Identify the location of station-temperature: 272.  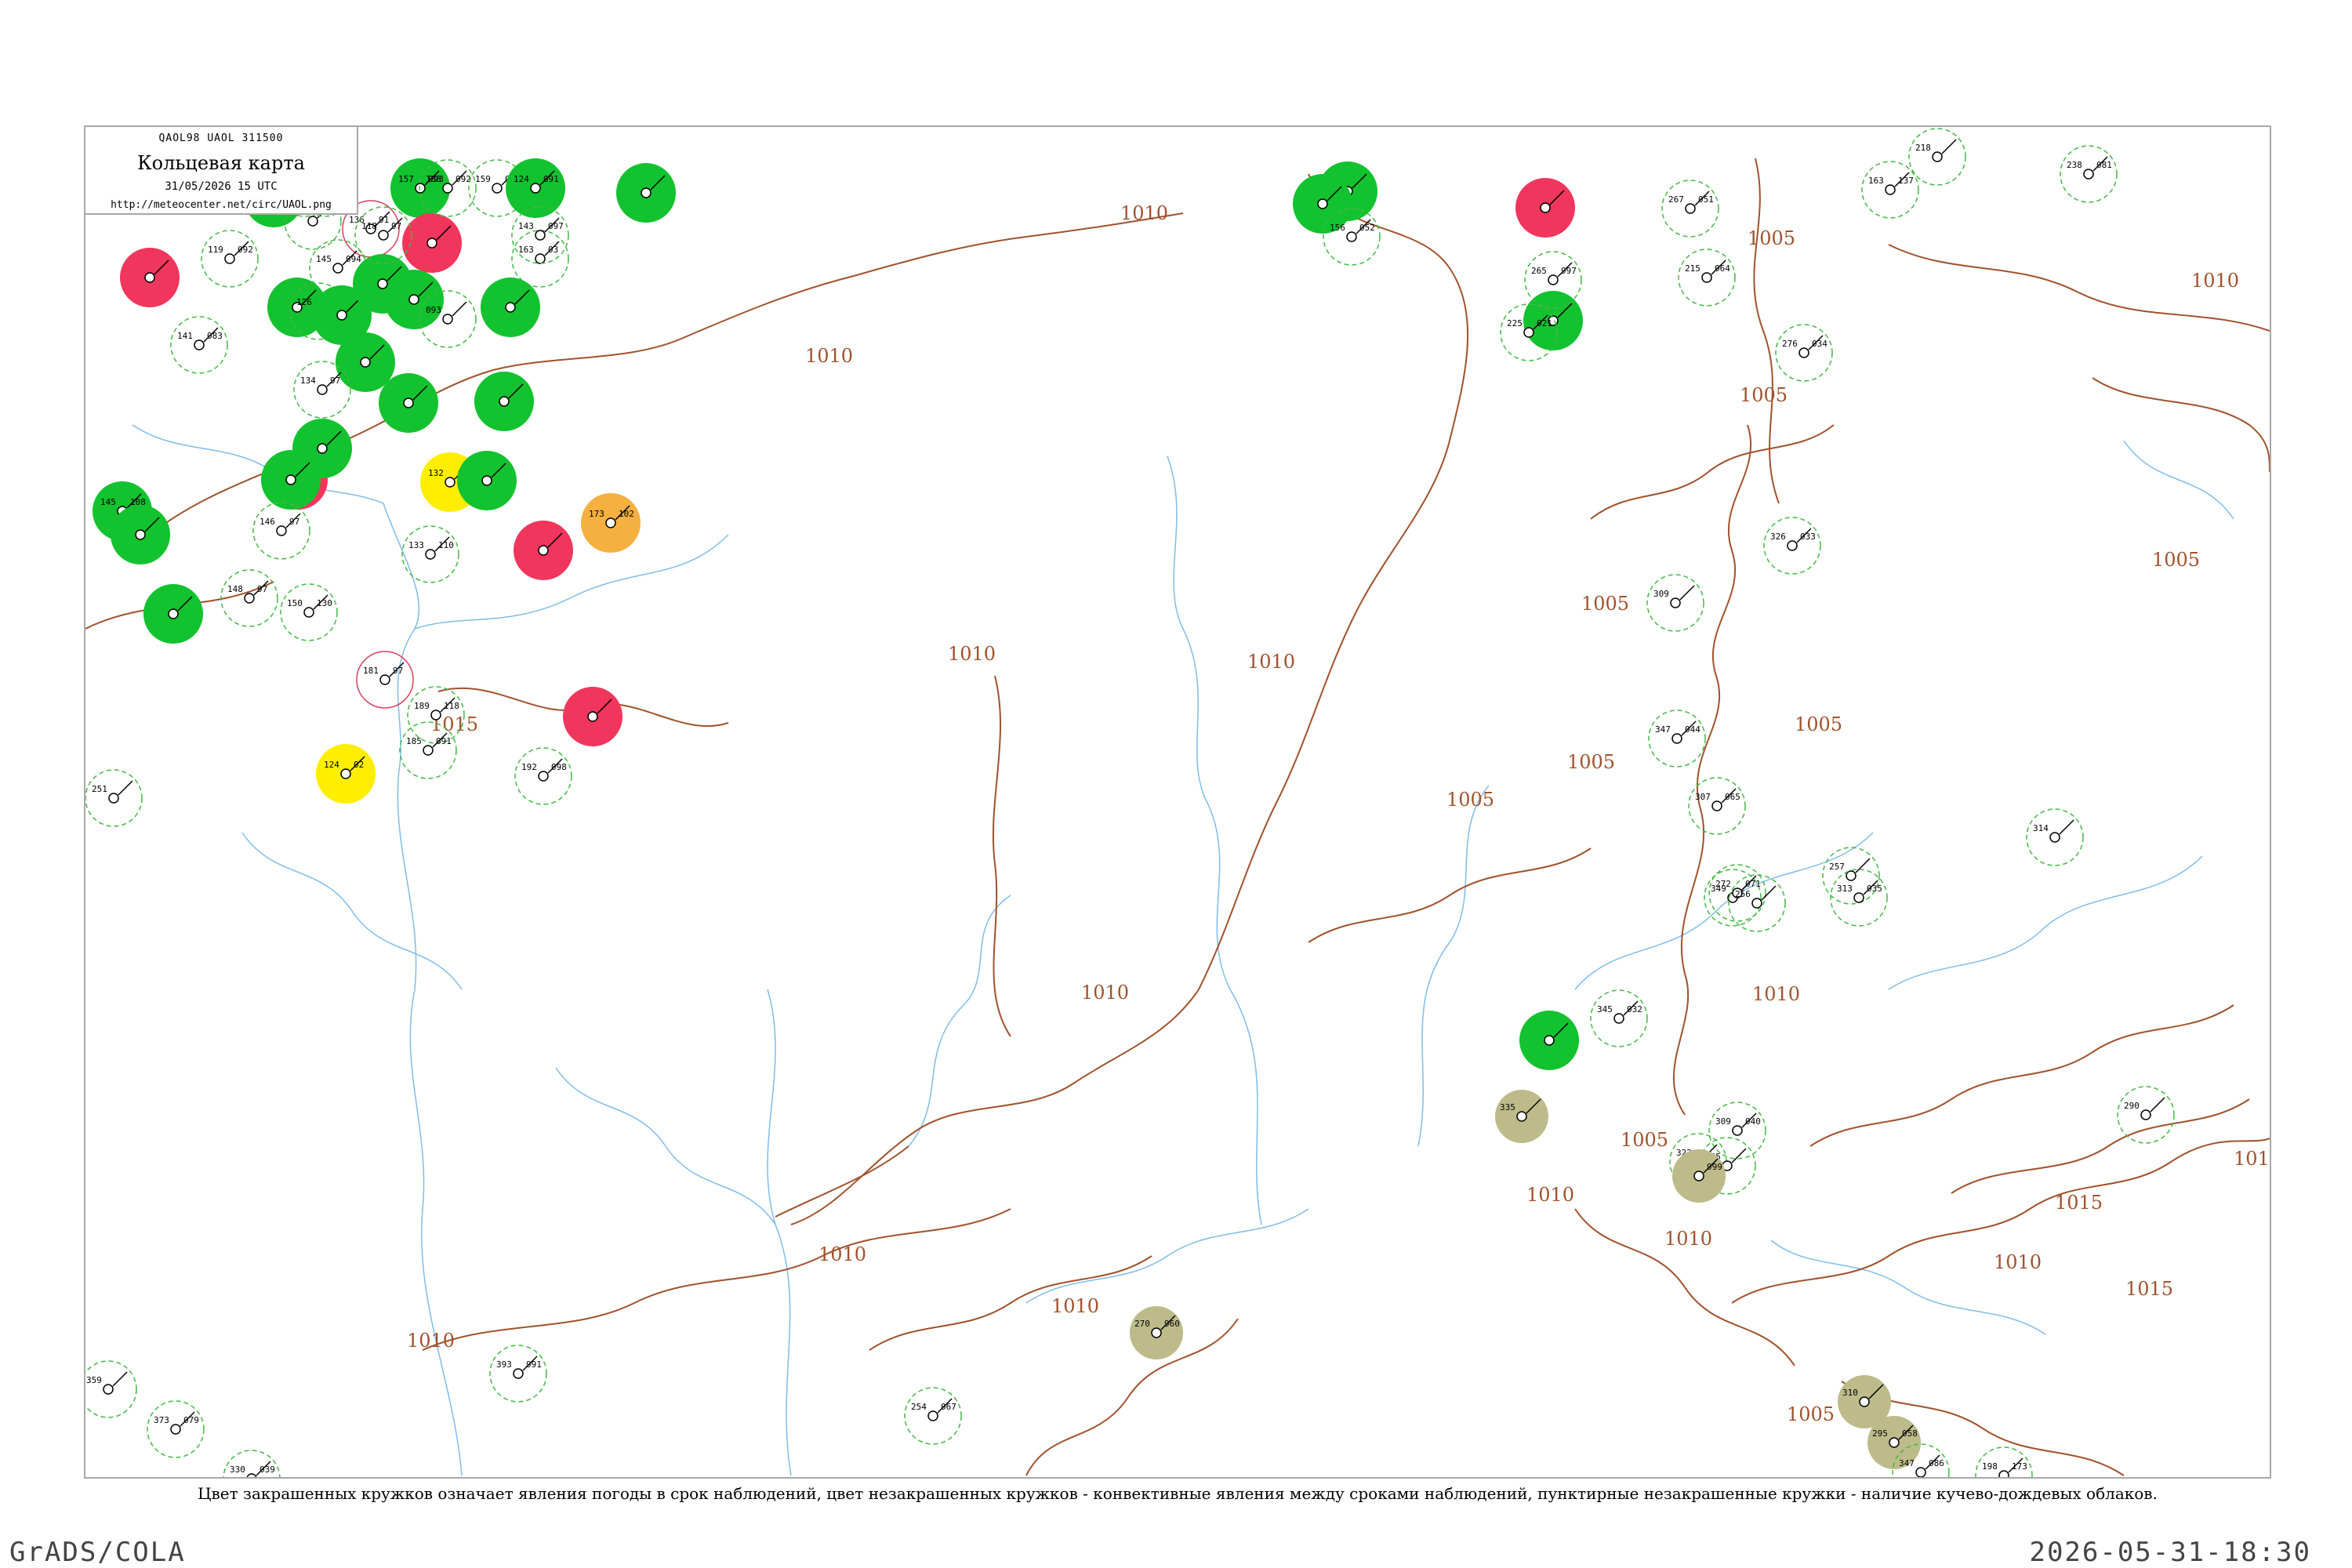
(1723, 884).